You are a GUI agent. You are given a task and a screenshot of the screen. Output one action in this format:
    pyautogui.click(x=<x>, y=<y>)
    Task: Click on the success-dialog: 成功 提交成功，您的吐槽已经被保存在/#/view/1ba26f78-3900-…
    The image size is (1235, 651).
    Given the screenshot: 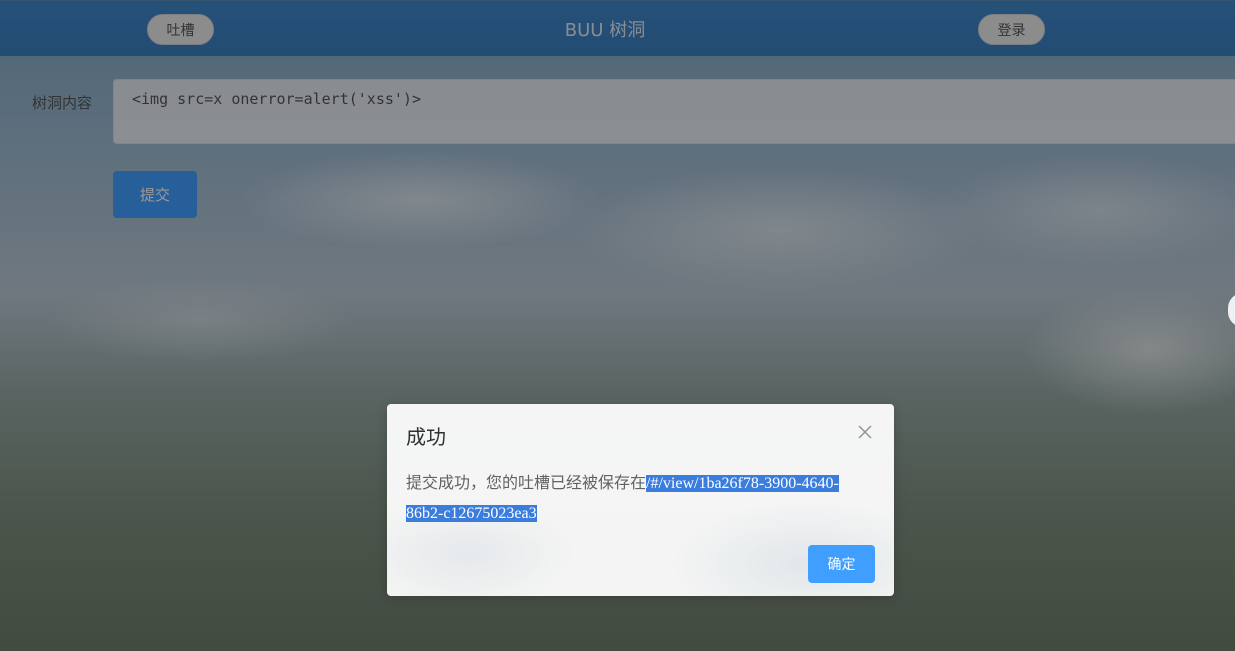 What is the action you would take?
    pyautogui.click(x=640, y=500)
    